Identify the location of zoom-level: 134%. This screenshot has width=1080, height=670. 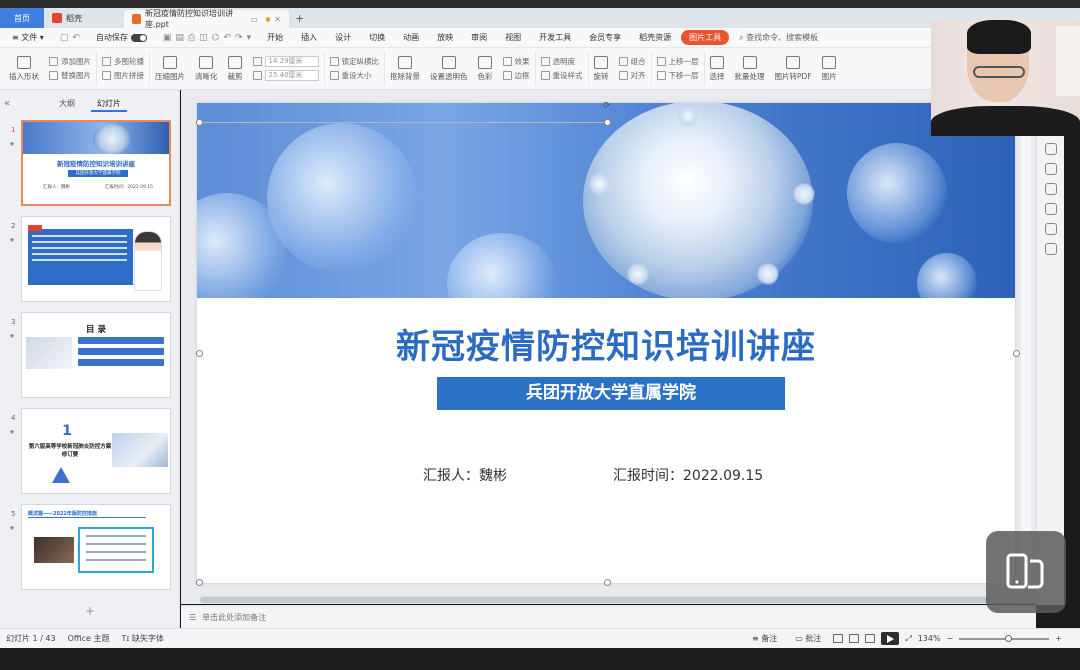
(929, 638).